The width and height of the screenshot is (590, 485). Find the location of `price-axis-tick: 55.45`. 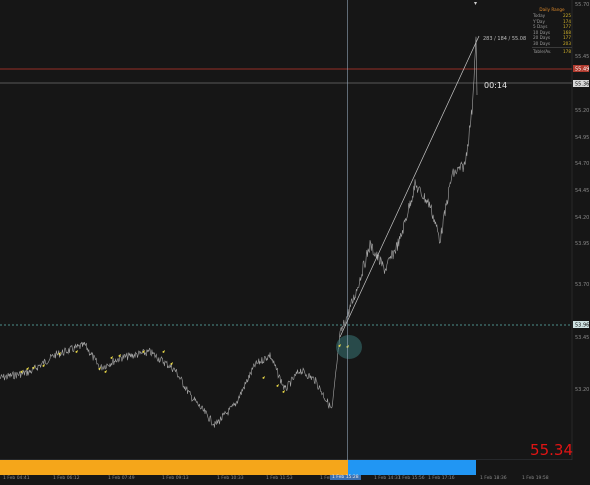

price-axis-tick: 55.45 is located at coordinates (582, 57).